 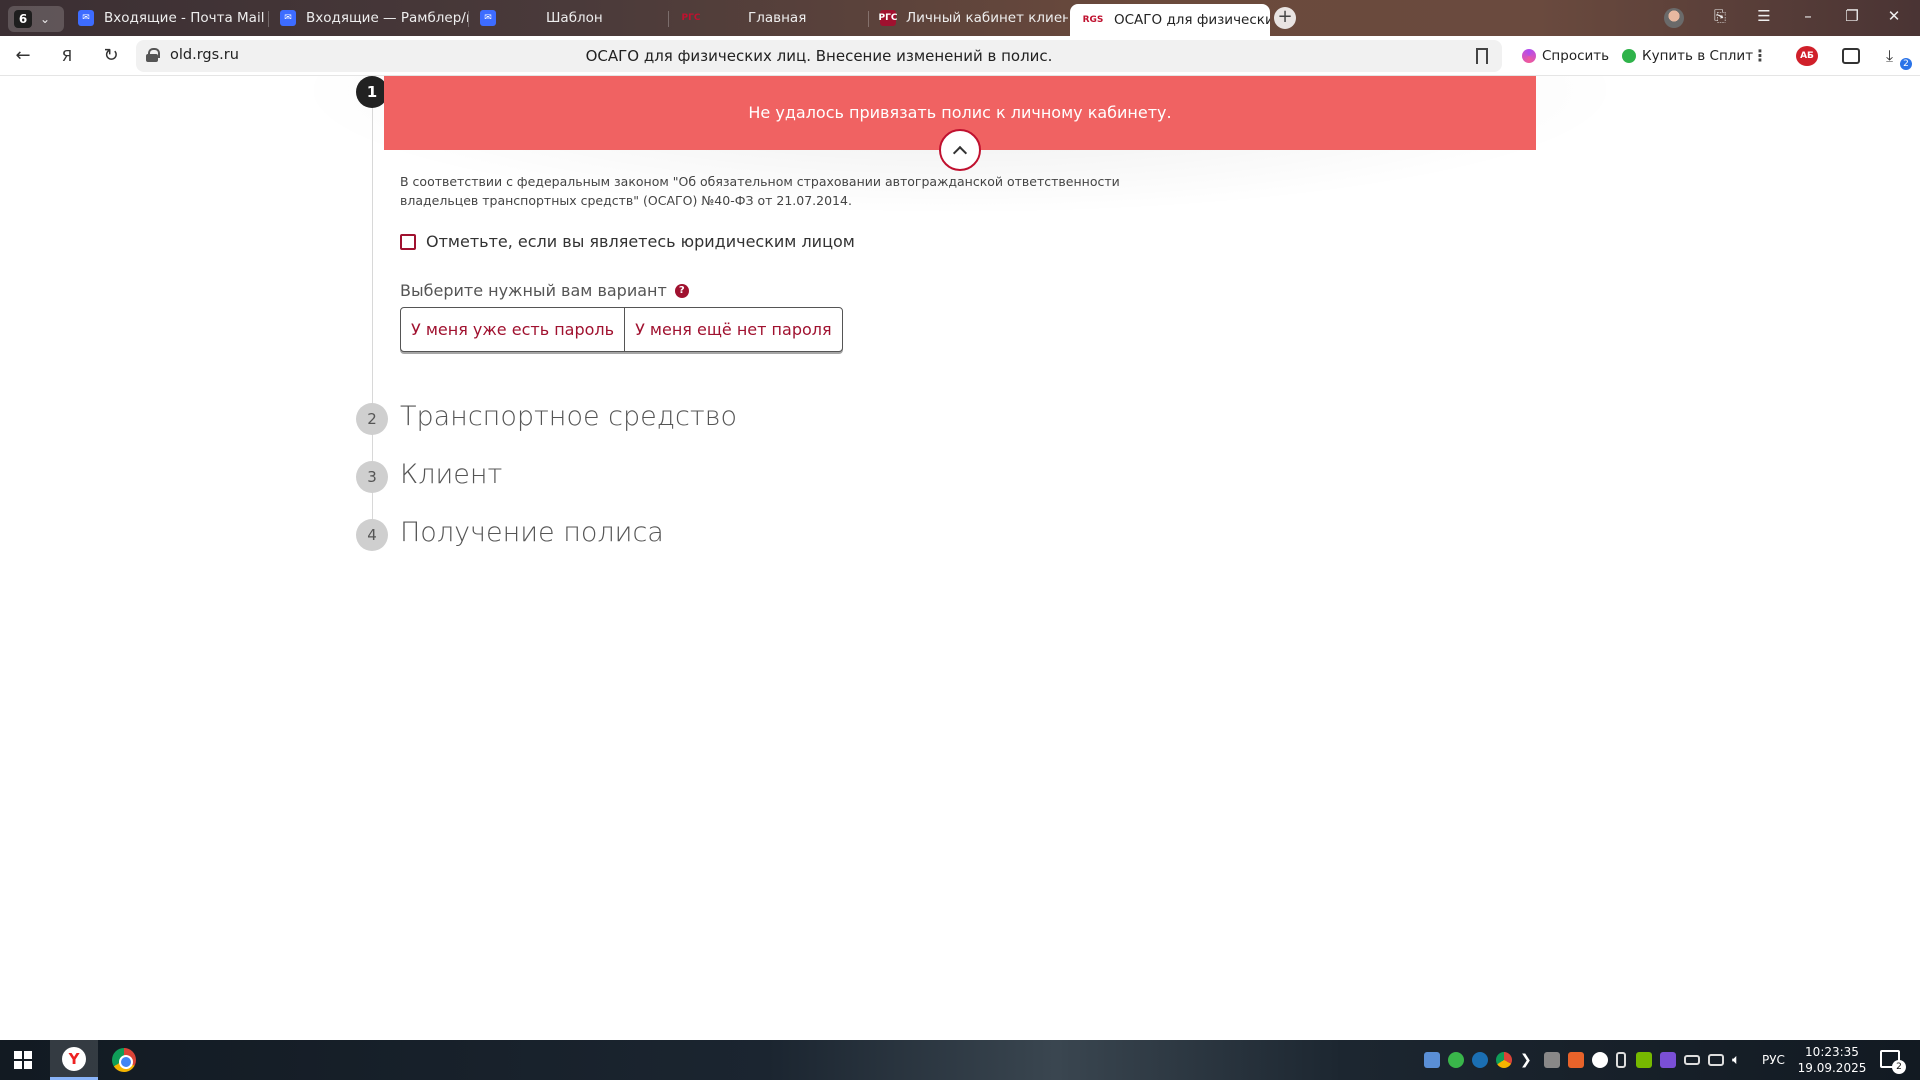 I want to click on tab-label: ОСАГО для физически, so click(x=1192, y=20).